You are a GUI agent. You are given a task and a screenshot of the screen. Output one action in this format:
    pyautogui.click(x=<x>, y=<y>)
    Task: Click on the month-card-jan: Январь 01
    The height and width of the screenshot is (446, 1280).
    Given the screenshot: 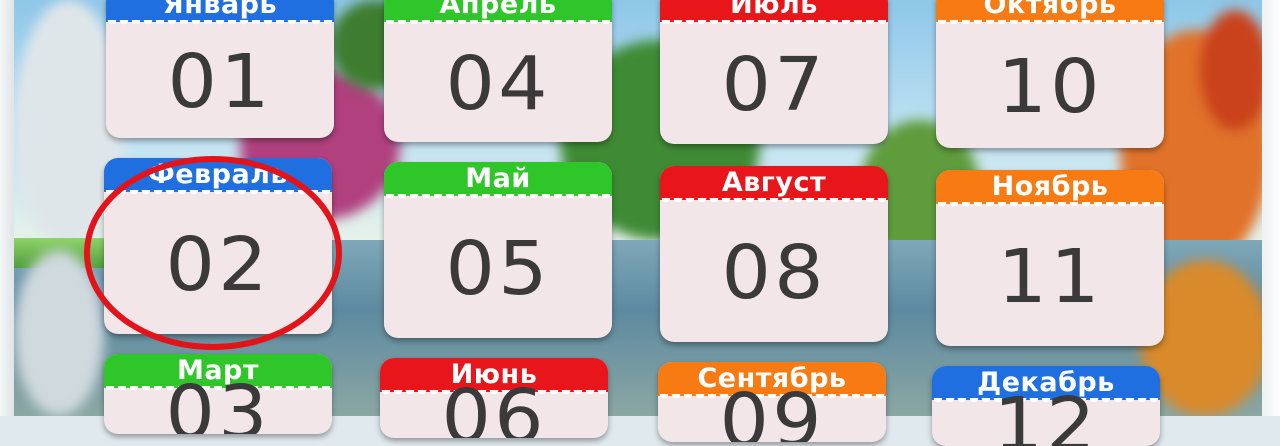 What is the action you would take?
    pyautogui.click(x=220, y=69)
    